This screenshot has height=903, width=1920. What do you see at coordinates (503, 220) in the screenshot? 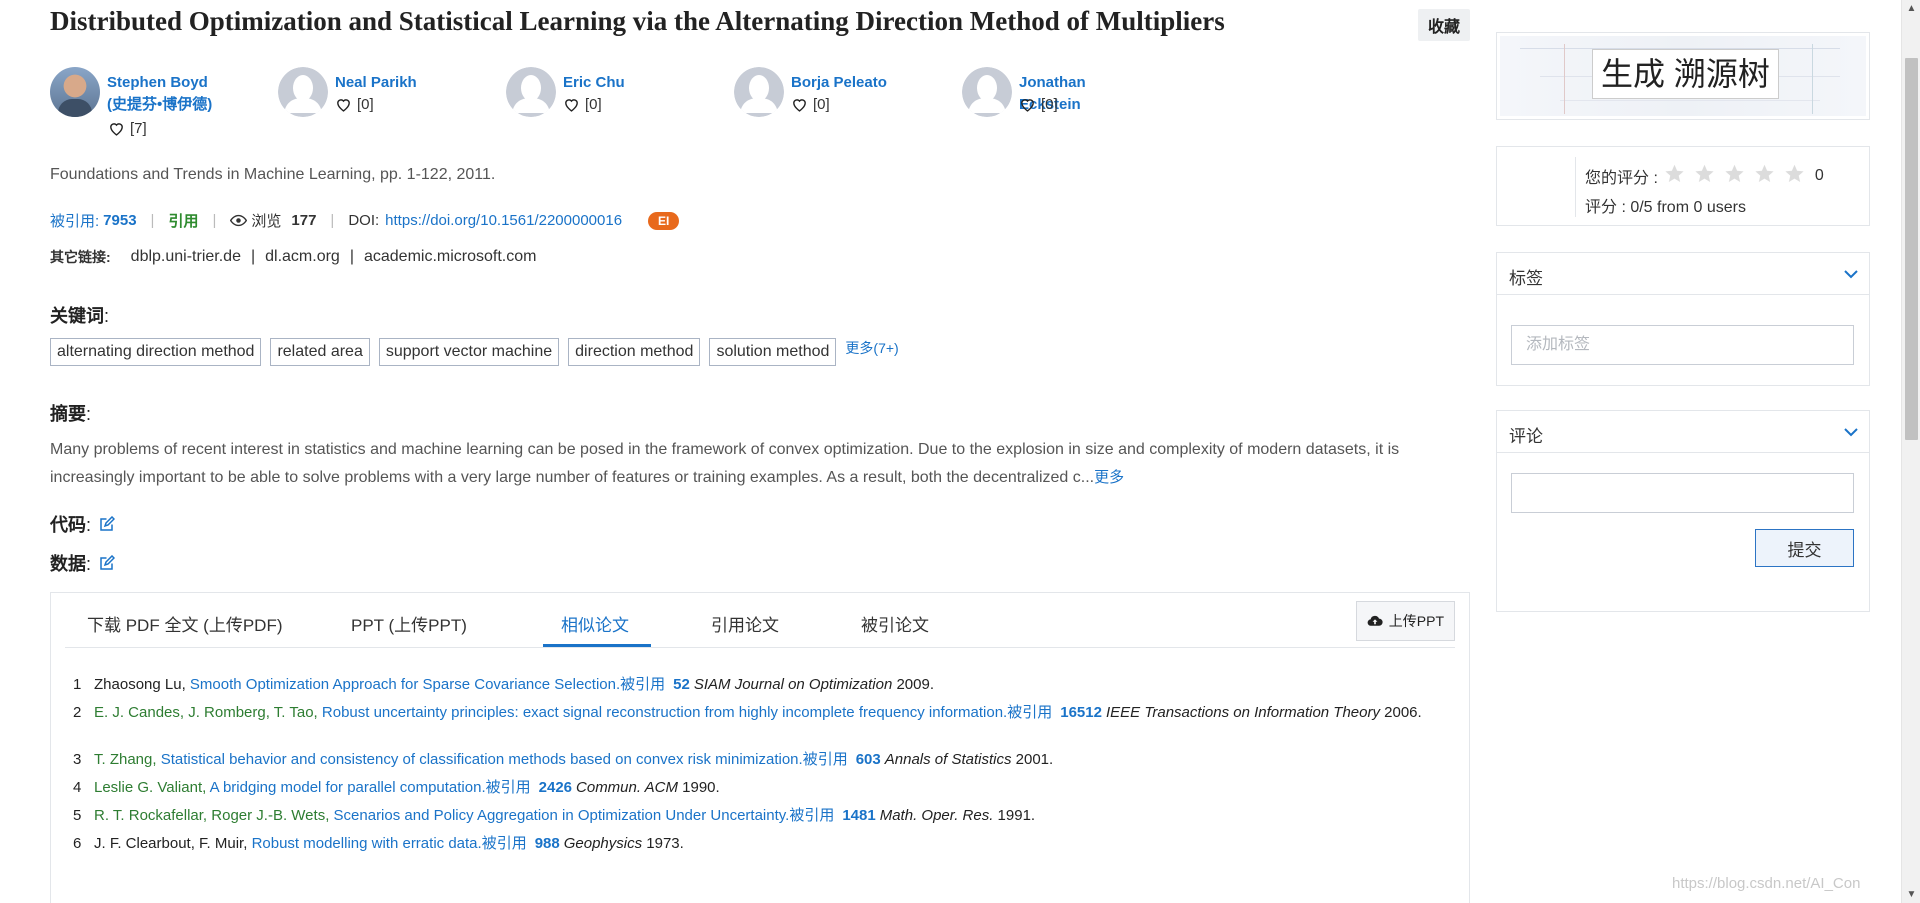
I see `doi-link: https://doi.org/10.1561/2200000016` at bounding box center [503, 220].